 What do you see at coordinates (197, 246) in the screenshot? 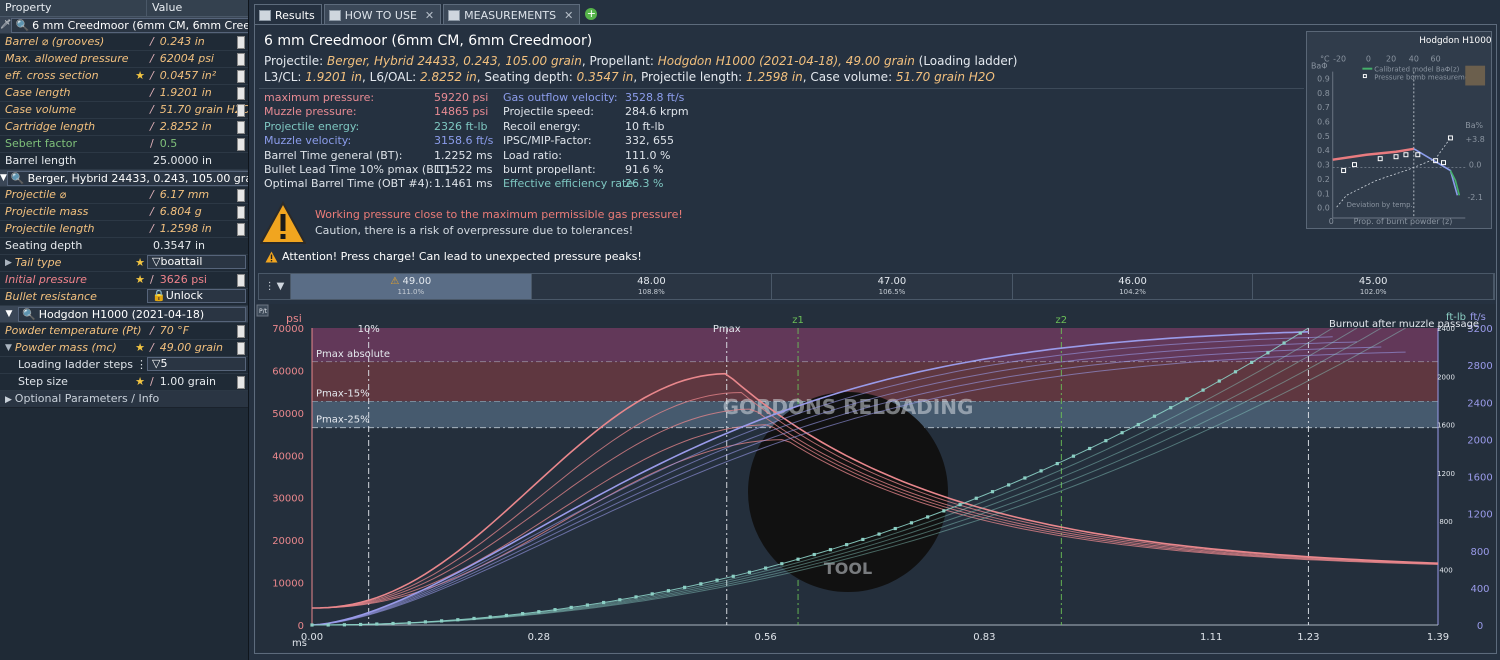
I see `property-value: 0.3547 in` at bounding box center [197, 246].